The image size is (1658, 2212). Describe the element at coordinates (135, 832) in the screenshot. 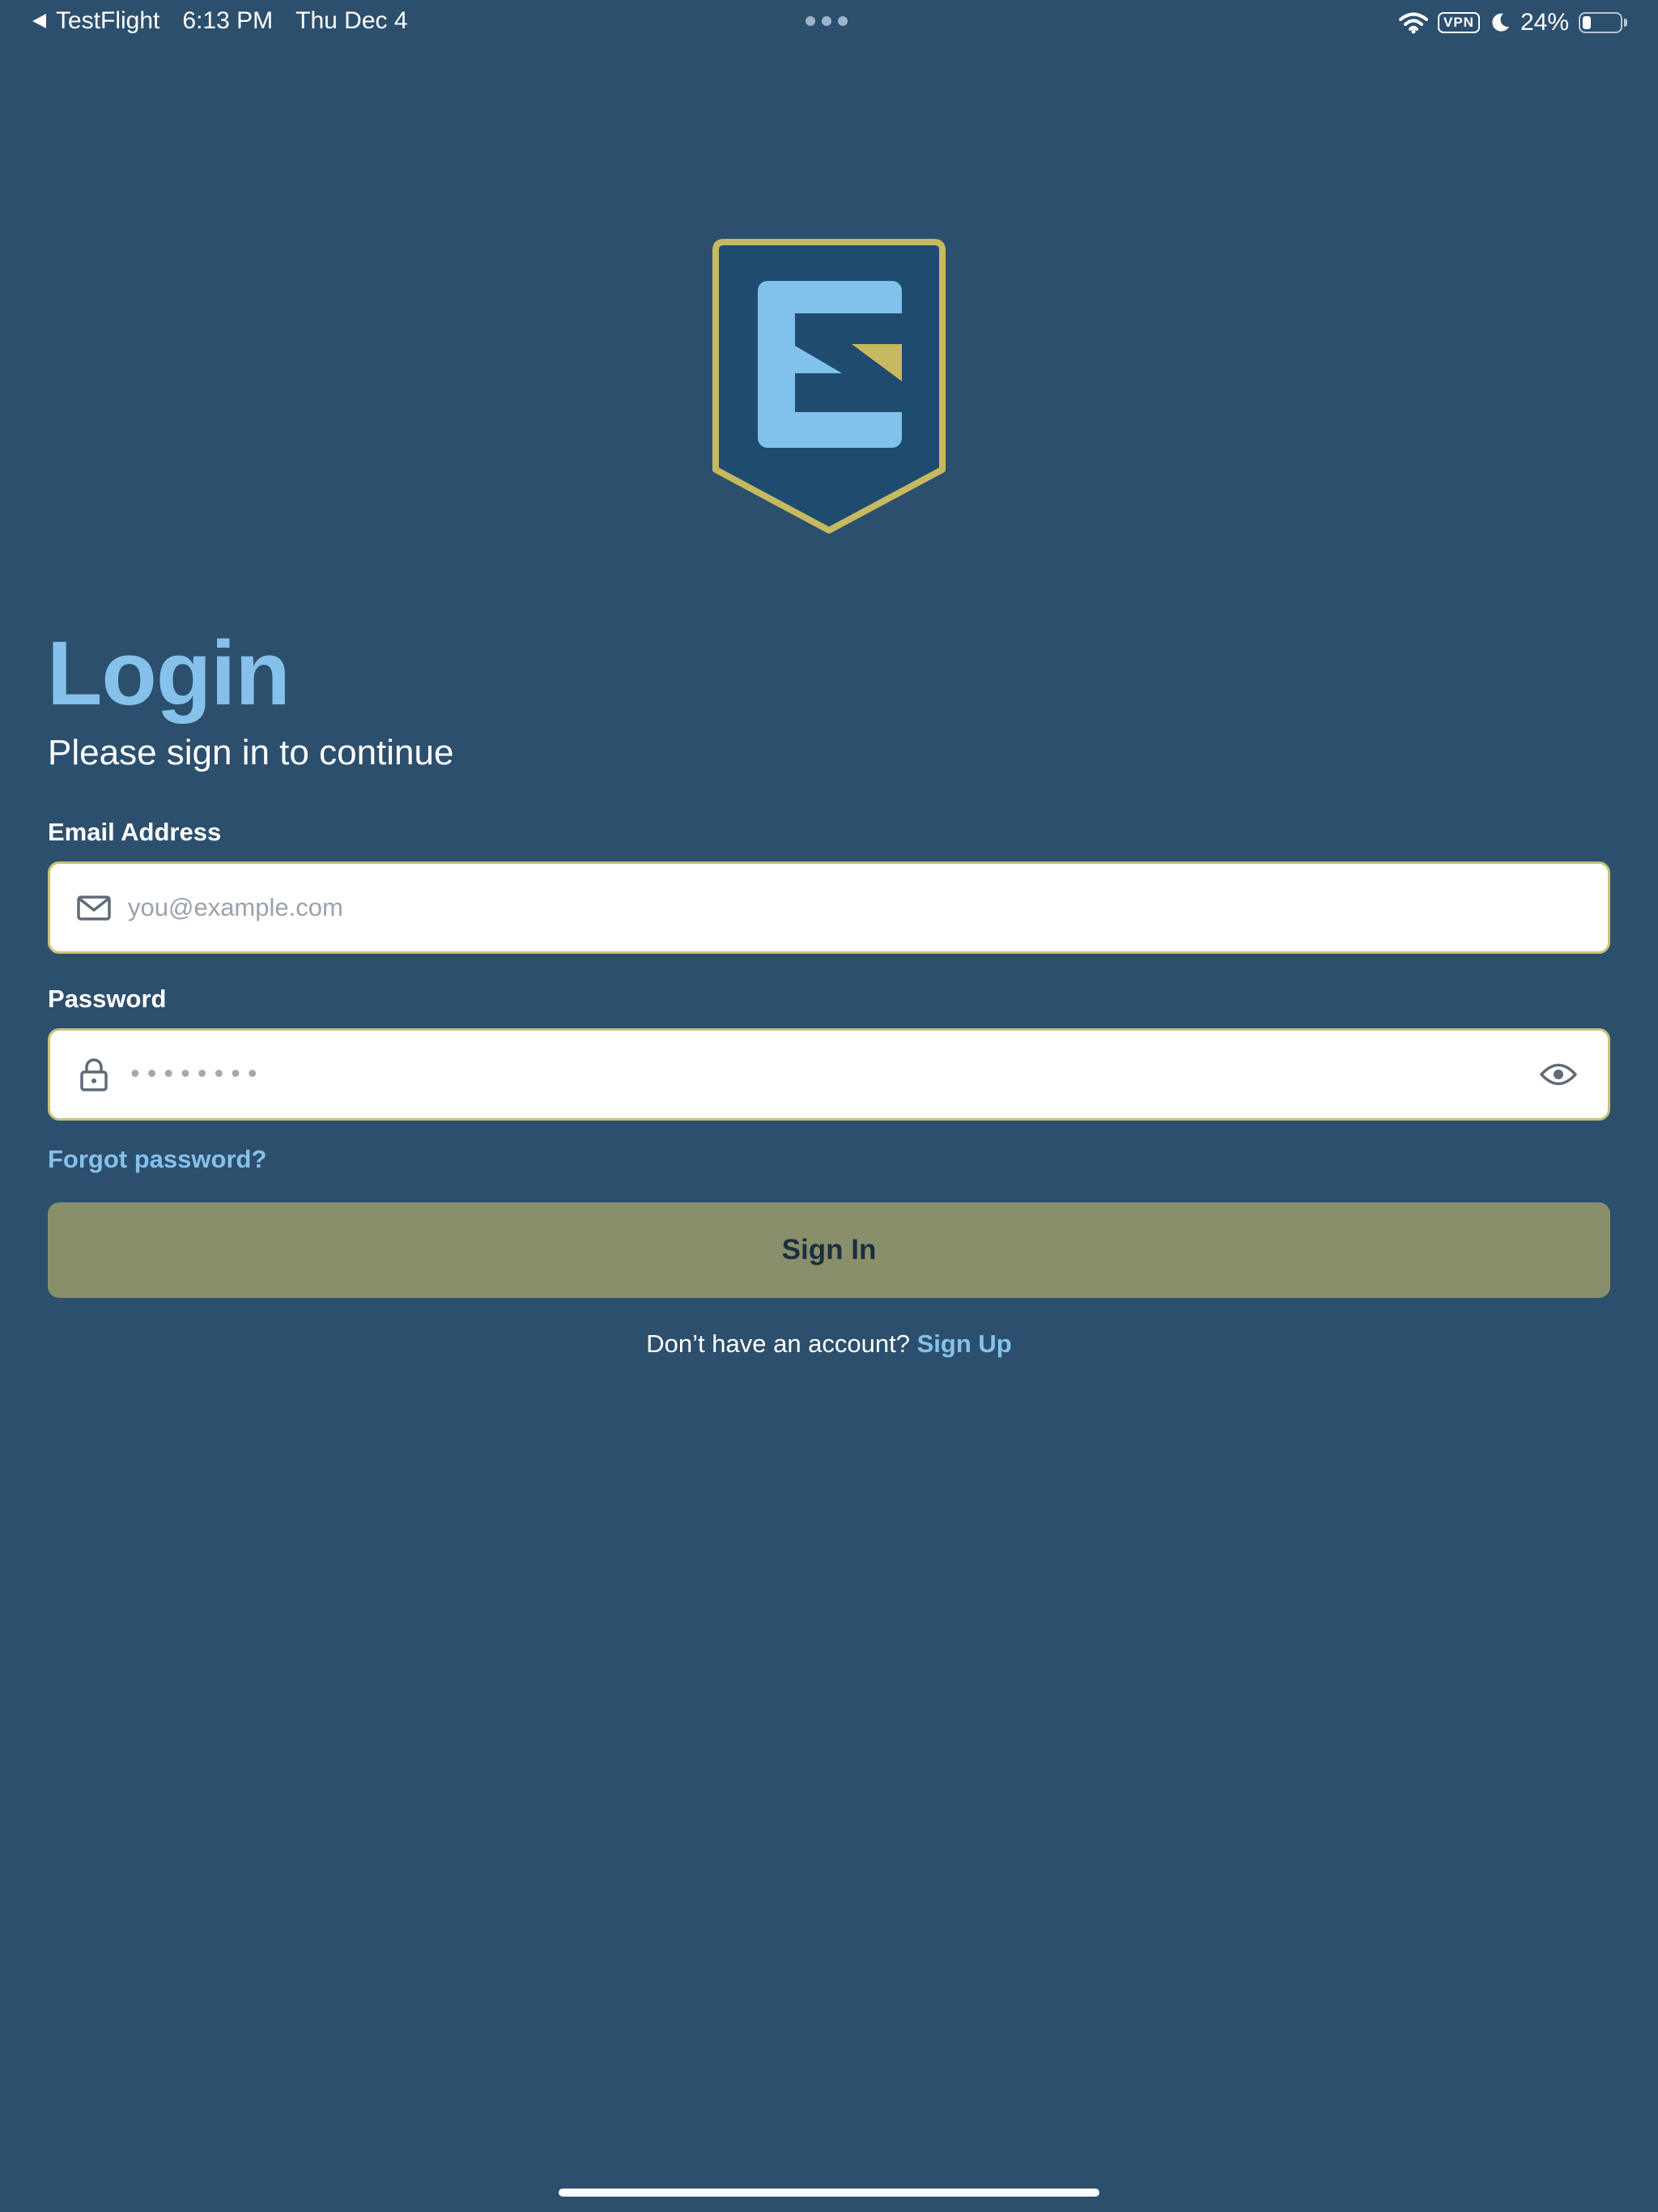

I see `email-label: Email Address` at that location.